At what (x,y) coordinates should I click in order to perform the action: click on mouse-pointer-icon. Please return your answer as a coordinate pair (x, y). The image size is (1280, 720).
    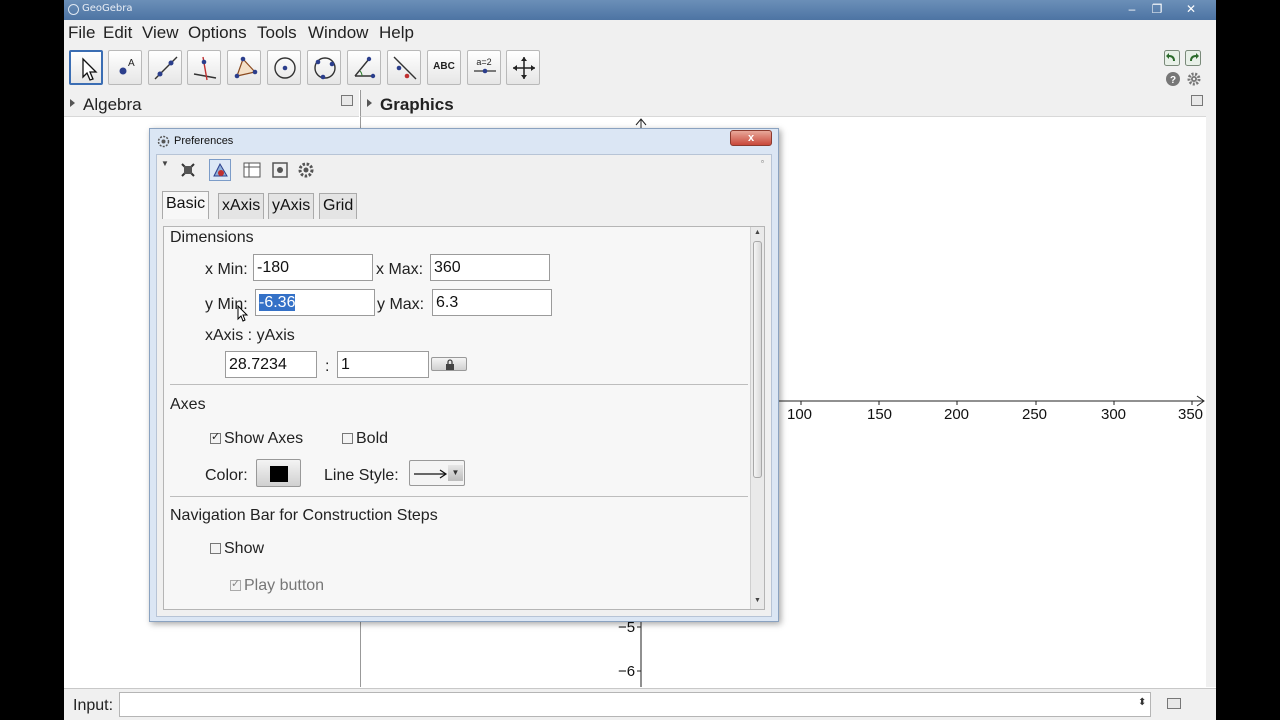
    Looking at the image, I should click on (243, 313).